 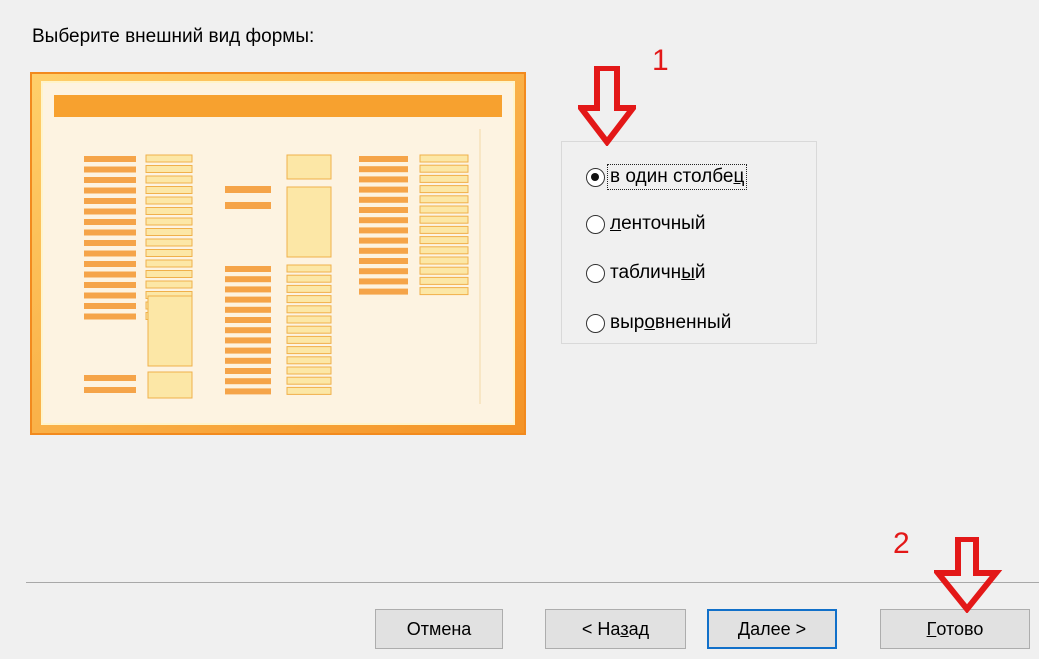 I want to click on annotation-marker-2: 2, so click(x=901, y=543).